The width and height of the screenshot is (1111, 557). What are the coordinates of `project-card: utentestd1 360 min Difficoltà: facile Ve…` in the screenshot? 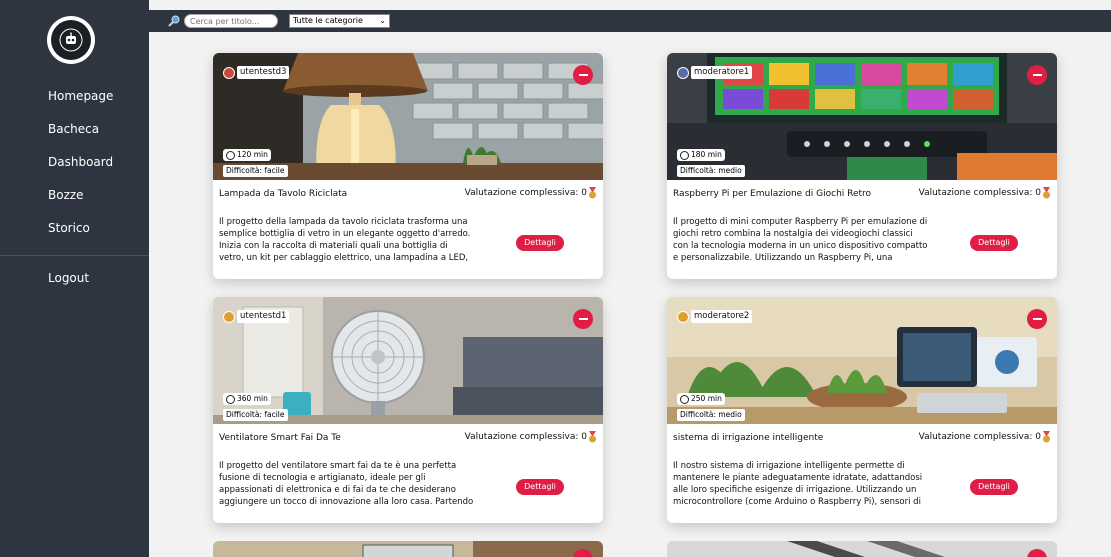 It's located at (408, 410).